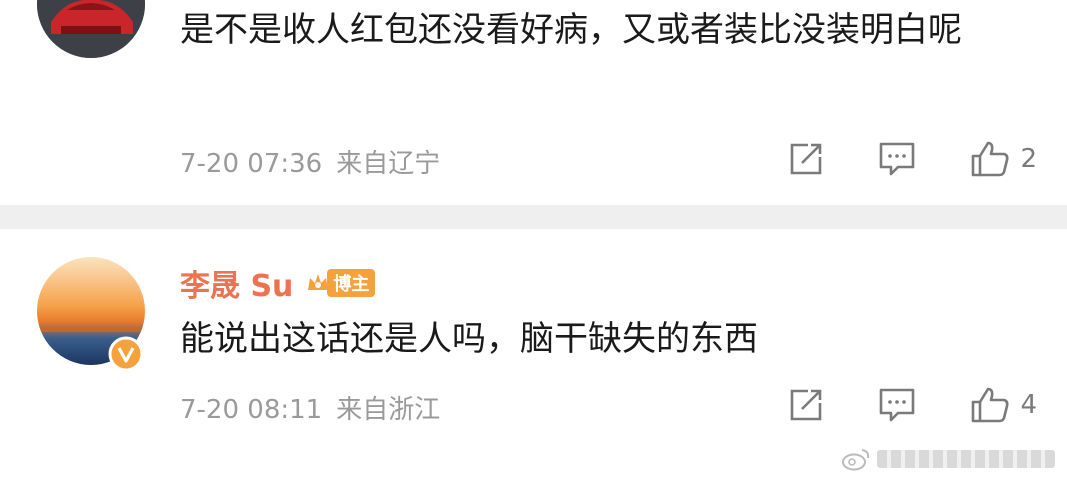  What do you see at coordinates (388, 410) in the screenshot?
I see `comment-location: 来自浙江` at bounding box center [388, 410].